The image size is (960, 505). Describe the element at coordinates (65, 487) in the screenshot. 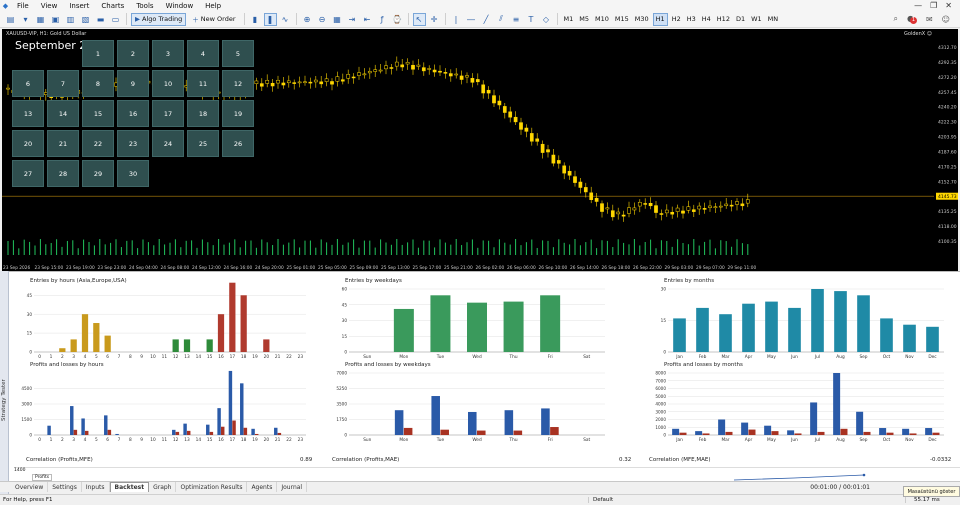

I see `tab-settings: Settings` at that location.